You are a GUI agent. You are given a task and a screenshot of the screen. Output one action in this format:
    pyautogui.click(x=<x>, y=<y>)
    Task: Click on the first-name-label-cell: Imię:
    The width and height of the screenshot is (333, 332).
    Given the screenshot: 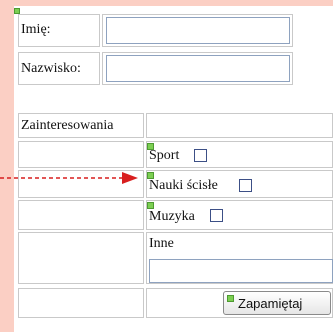 What is the action you would take?
    pyautogui.click(x=59, y=30)
    